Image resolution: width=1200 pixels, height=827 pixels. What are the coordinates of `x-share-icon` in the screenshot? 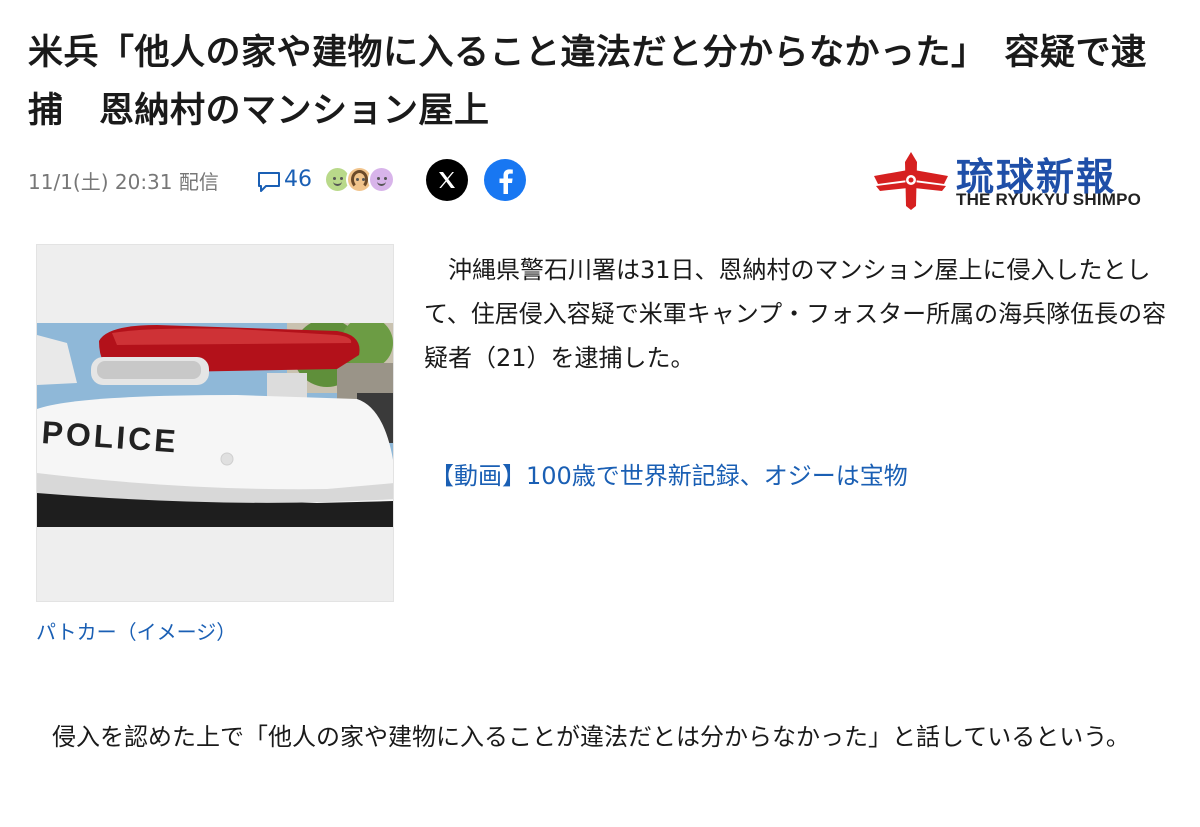 It's located at (447, 180).